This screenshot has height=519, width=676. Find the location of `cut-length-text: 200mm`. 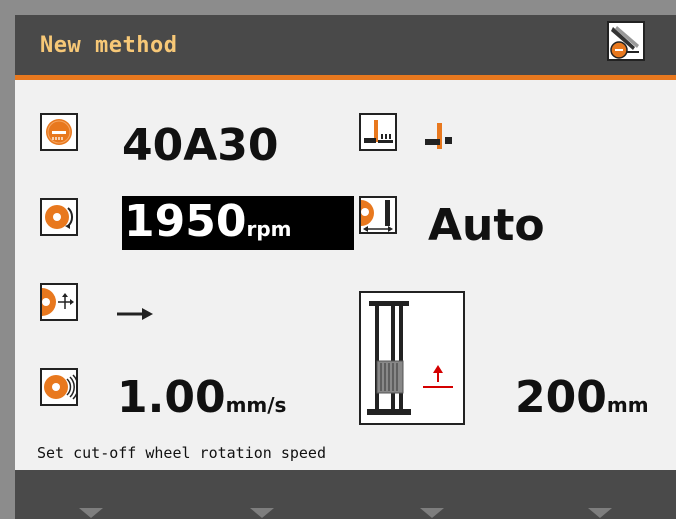

cut-length-text: 200mm is located at coordinates (582, 398).